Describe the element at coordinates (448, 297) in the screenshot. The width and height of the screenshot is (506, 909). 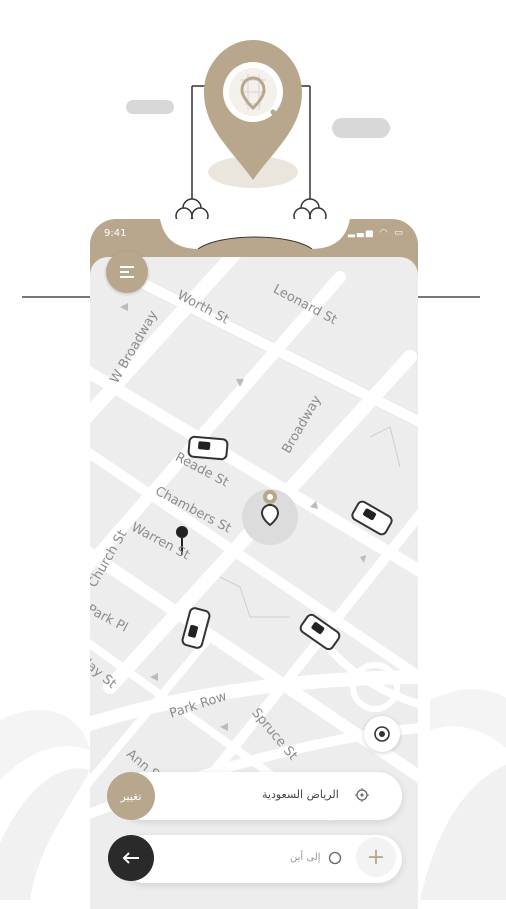
I see `divider-right` at that location.